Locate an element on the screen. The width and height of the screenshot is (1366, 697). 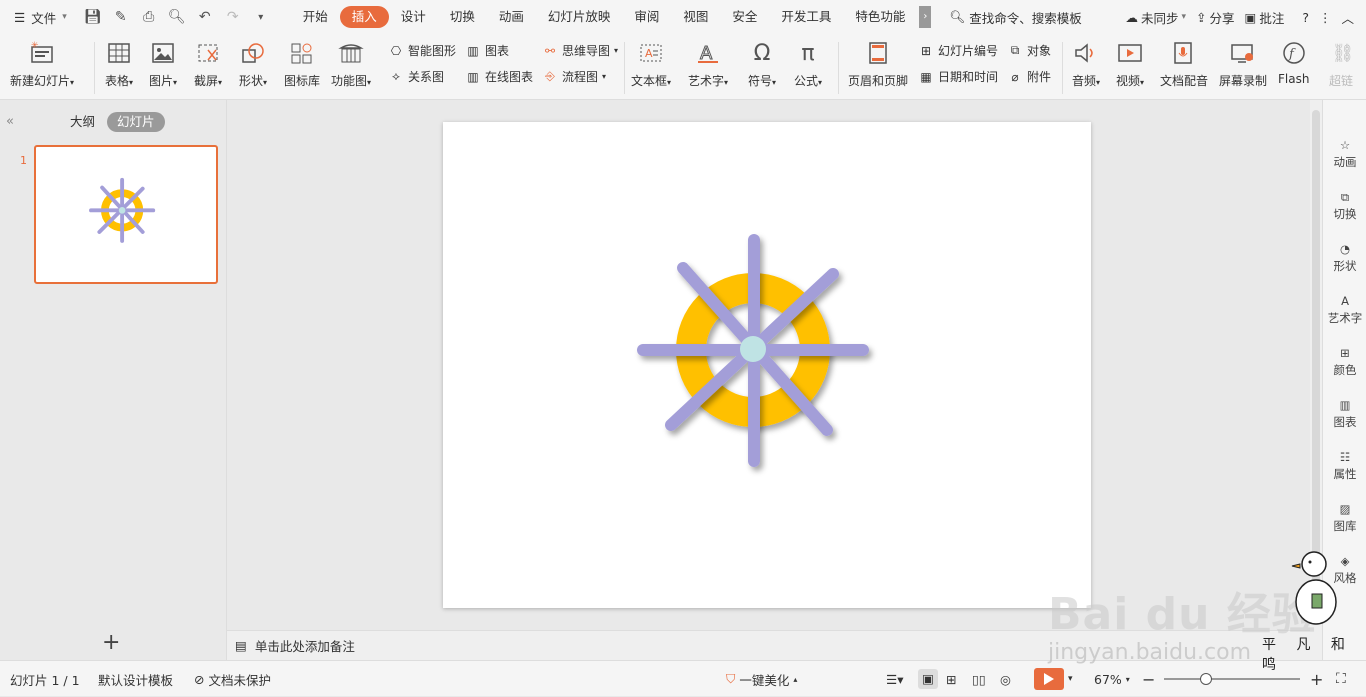
rp-wordart: A 艺术字 is located at coordinates (1344, 309).